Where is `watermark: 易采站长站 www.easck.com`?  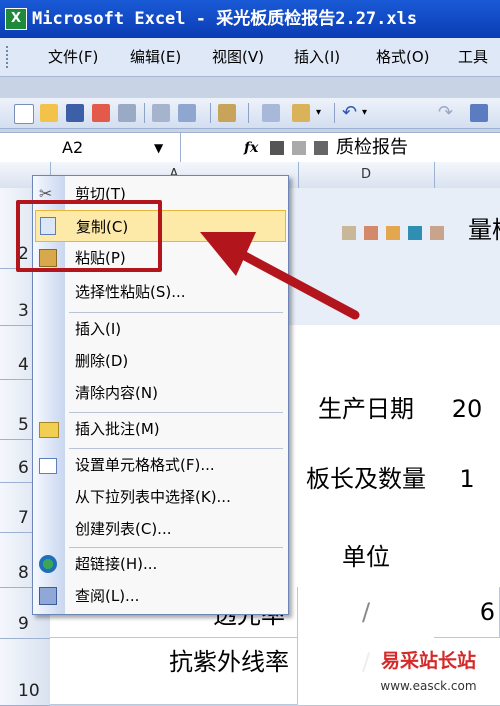 watermark: 易采站长站 www.easck.com is located at coordinates (428, 672).